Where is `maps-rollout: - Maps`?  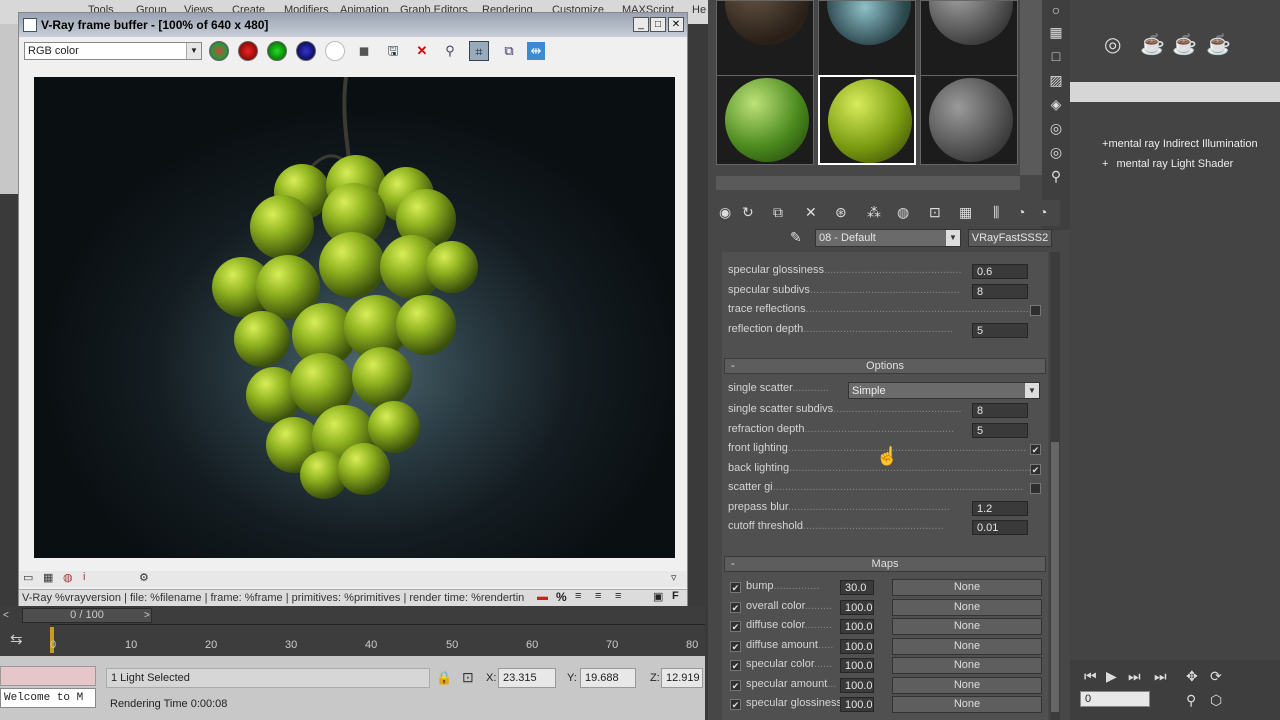 maps-rollout: - Maps is located at coordinates (885, 564).